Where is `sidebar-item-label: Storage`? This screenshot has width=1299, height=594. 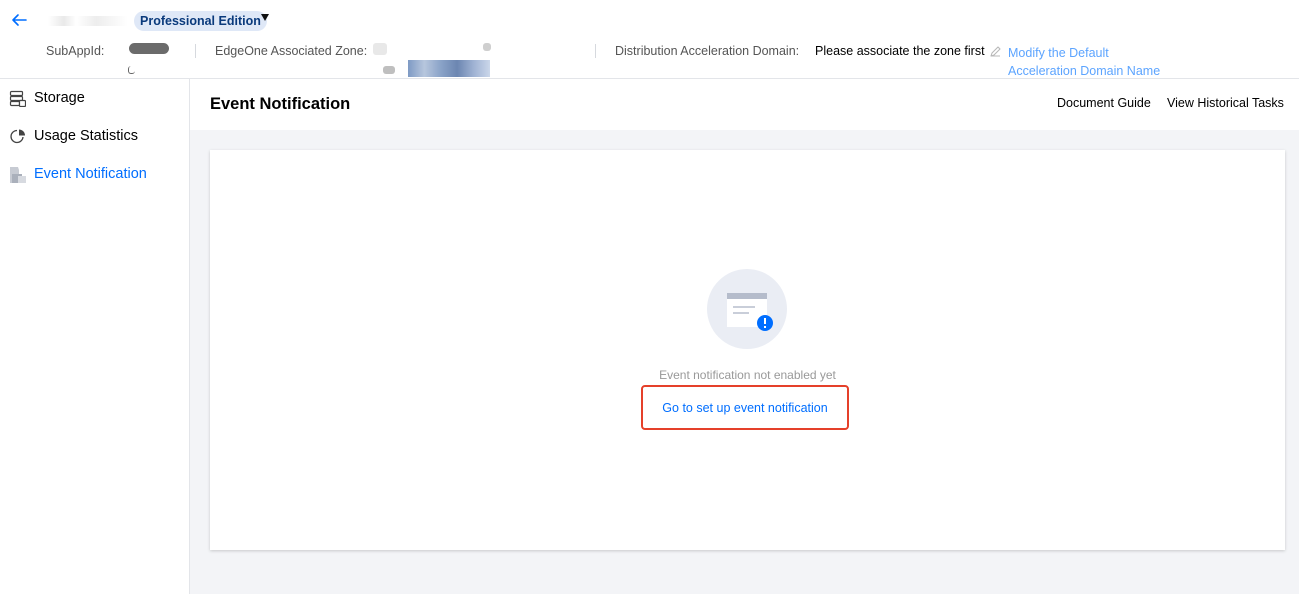
sidebar-item-label: Storage is located at coordinates (59, 98).